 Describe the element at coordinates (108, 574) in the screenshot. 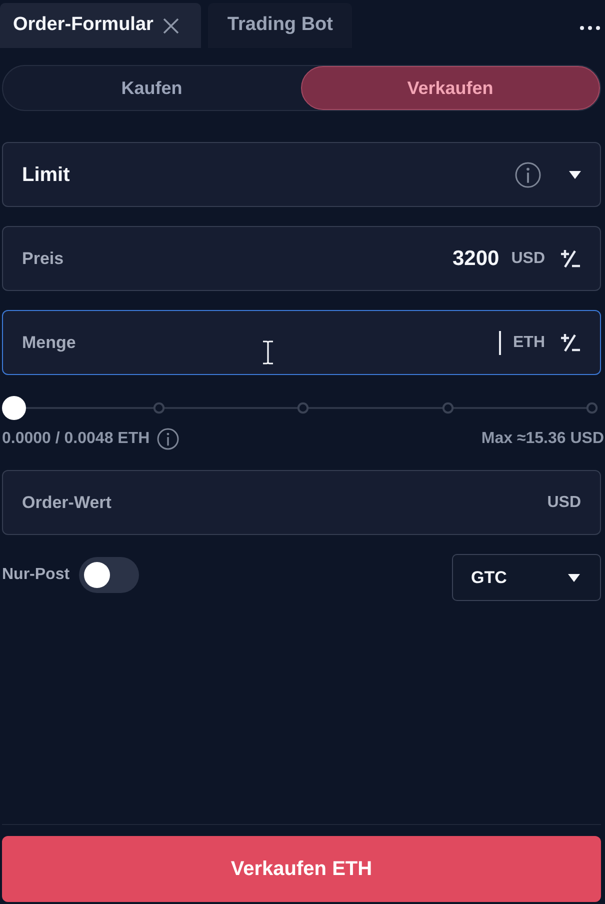

I see `post-only-switch` at that location.